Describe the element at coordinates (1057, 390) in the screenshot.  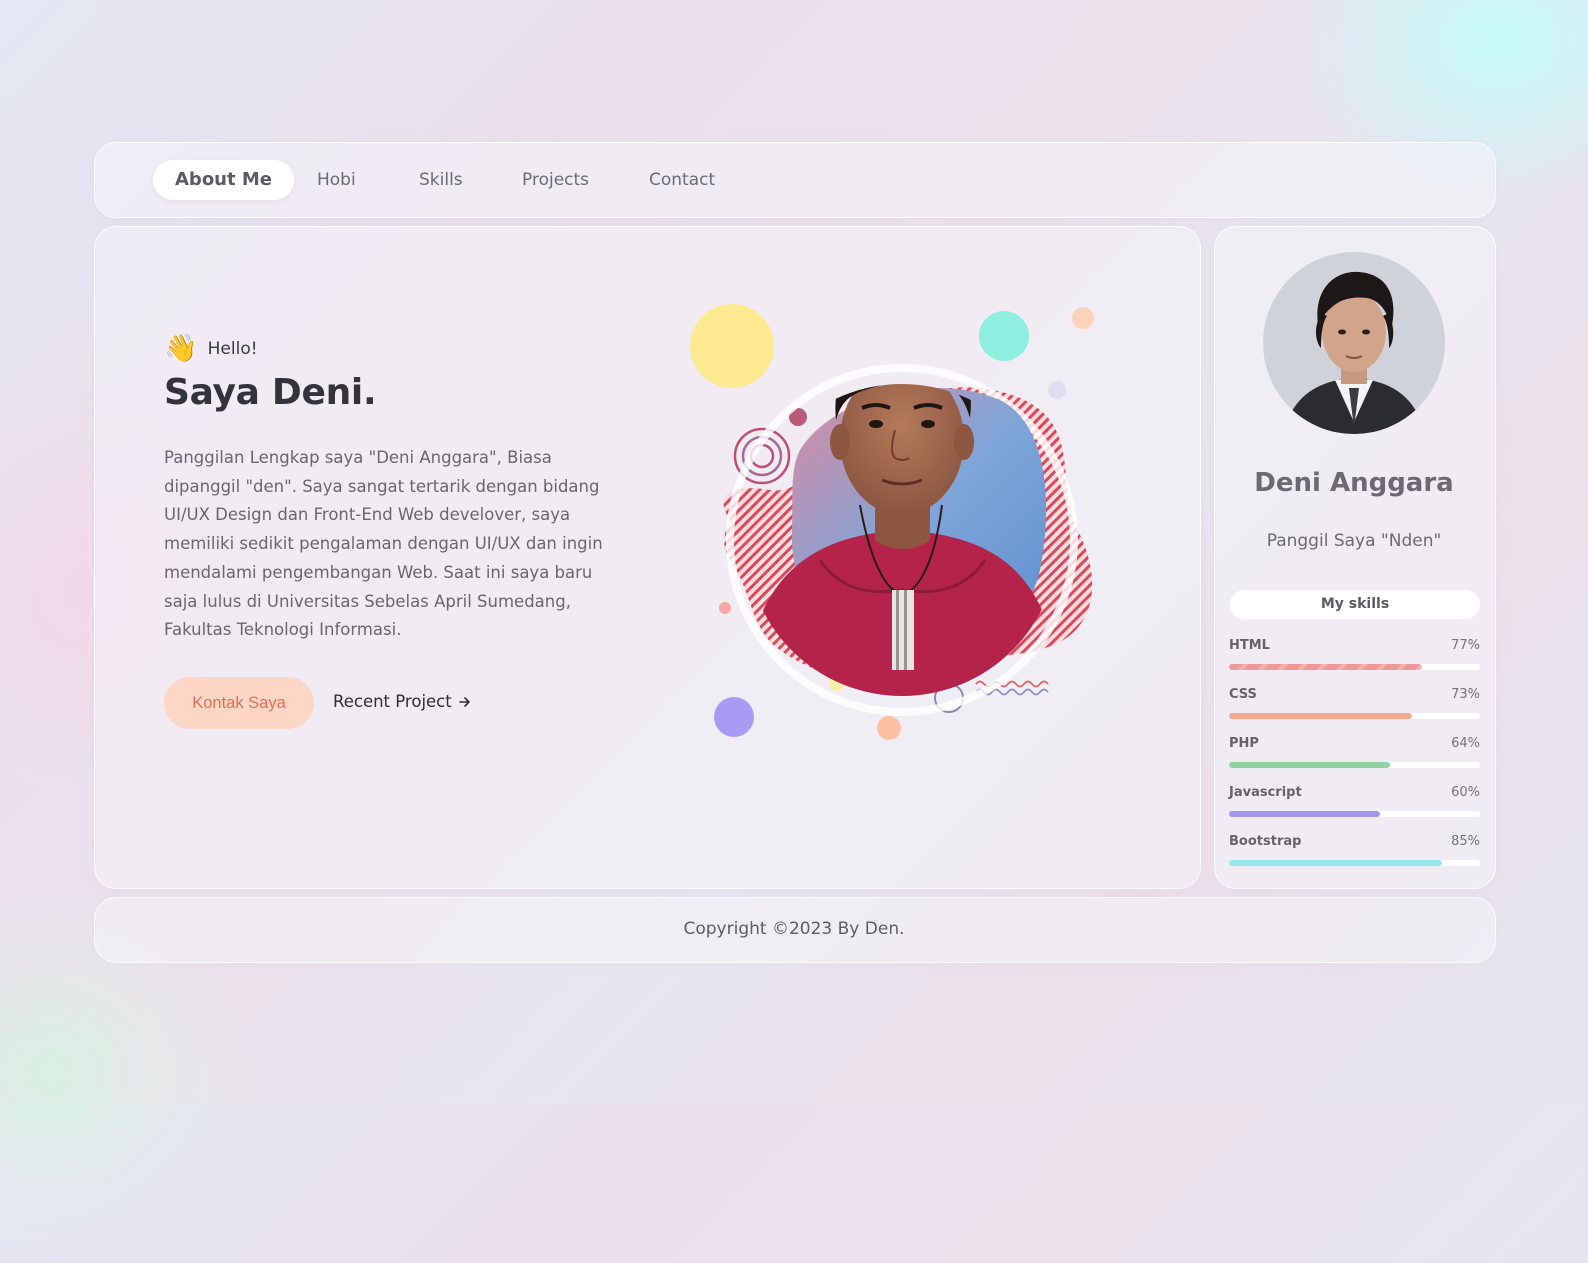
I see `lavender-dot-decoration` at that location.